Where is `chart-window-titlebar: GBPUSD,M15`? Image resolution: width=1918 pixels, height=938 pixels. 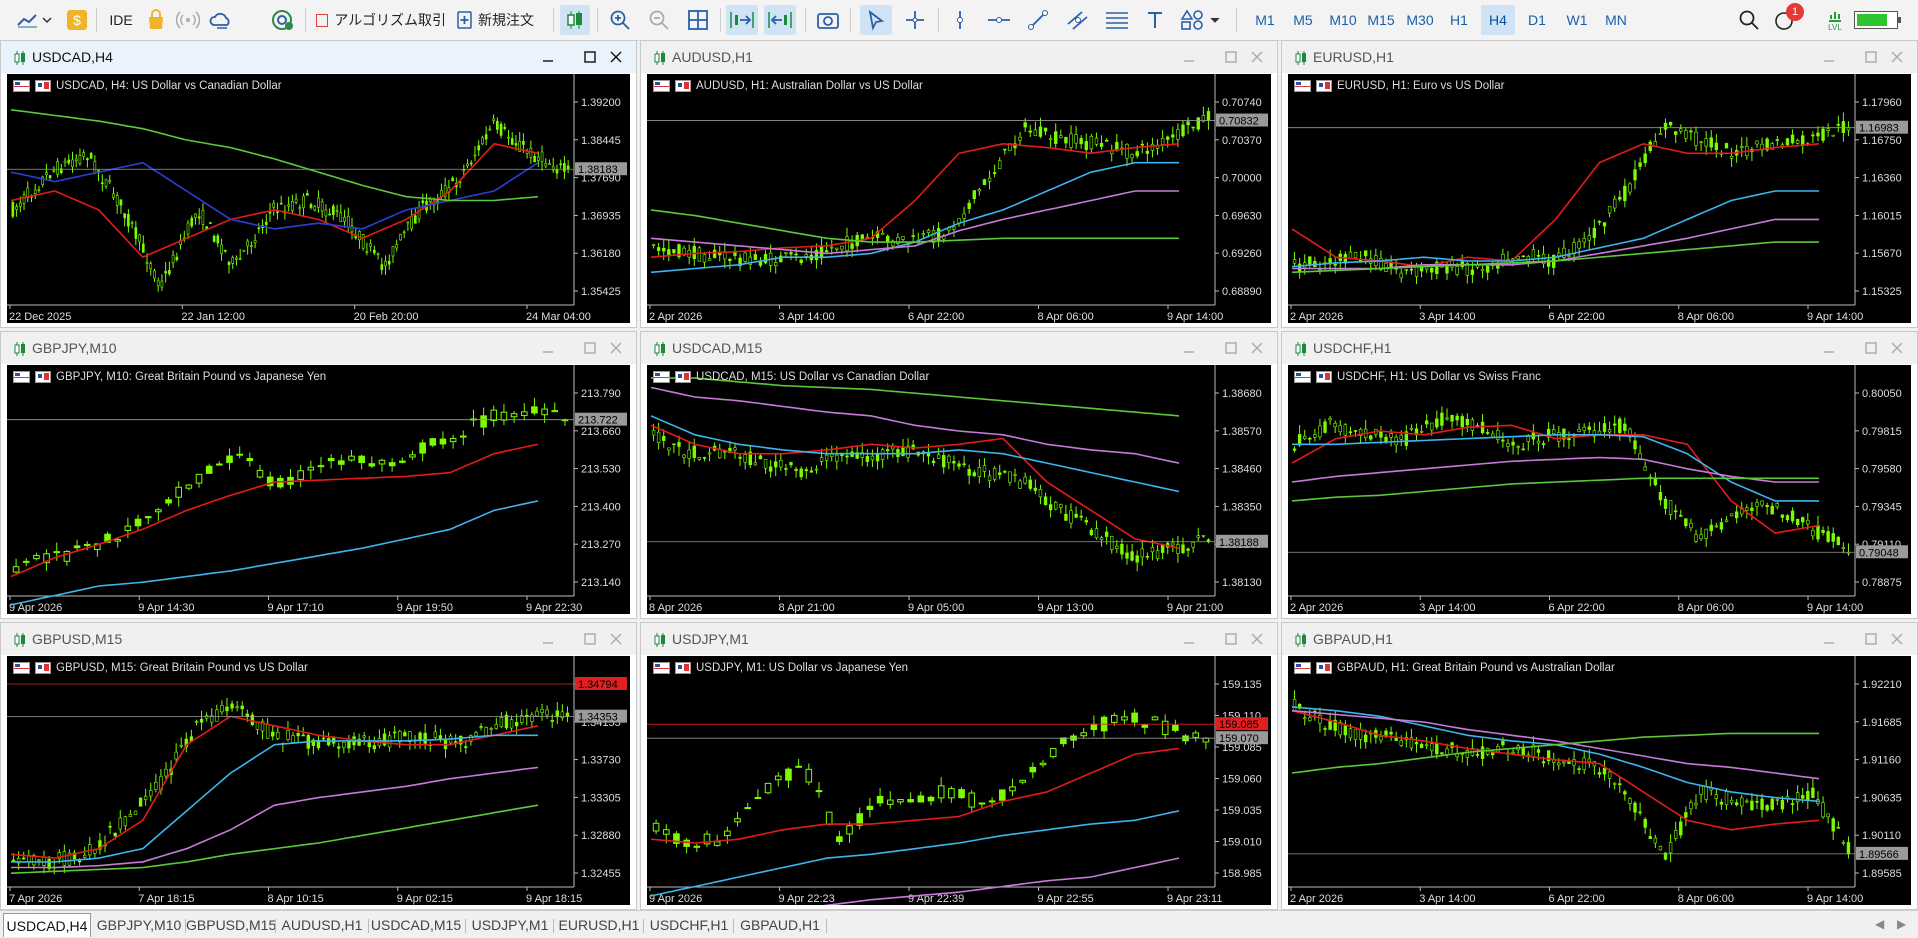 chart-window-titlebar: GBPUSD,M15 is located at coordinates (318, 639).